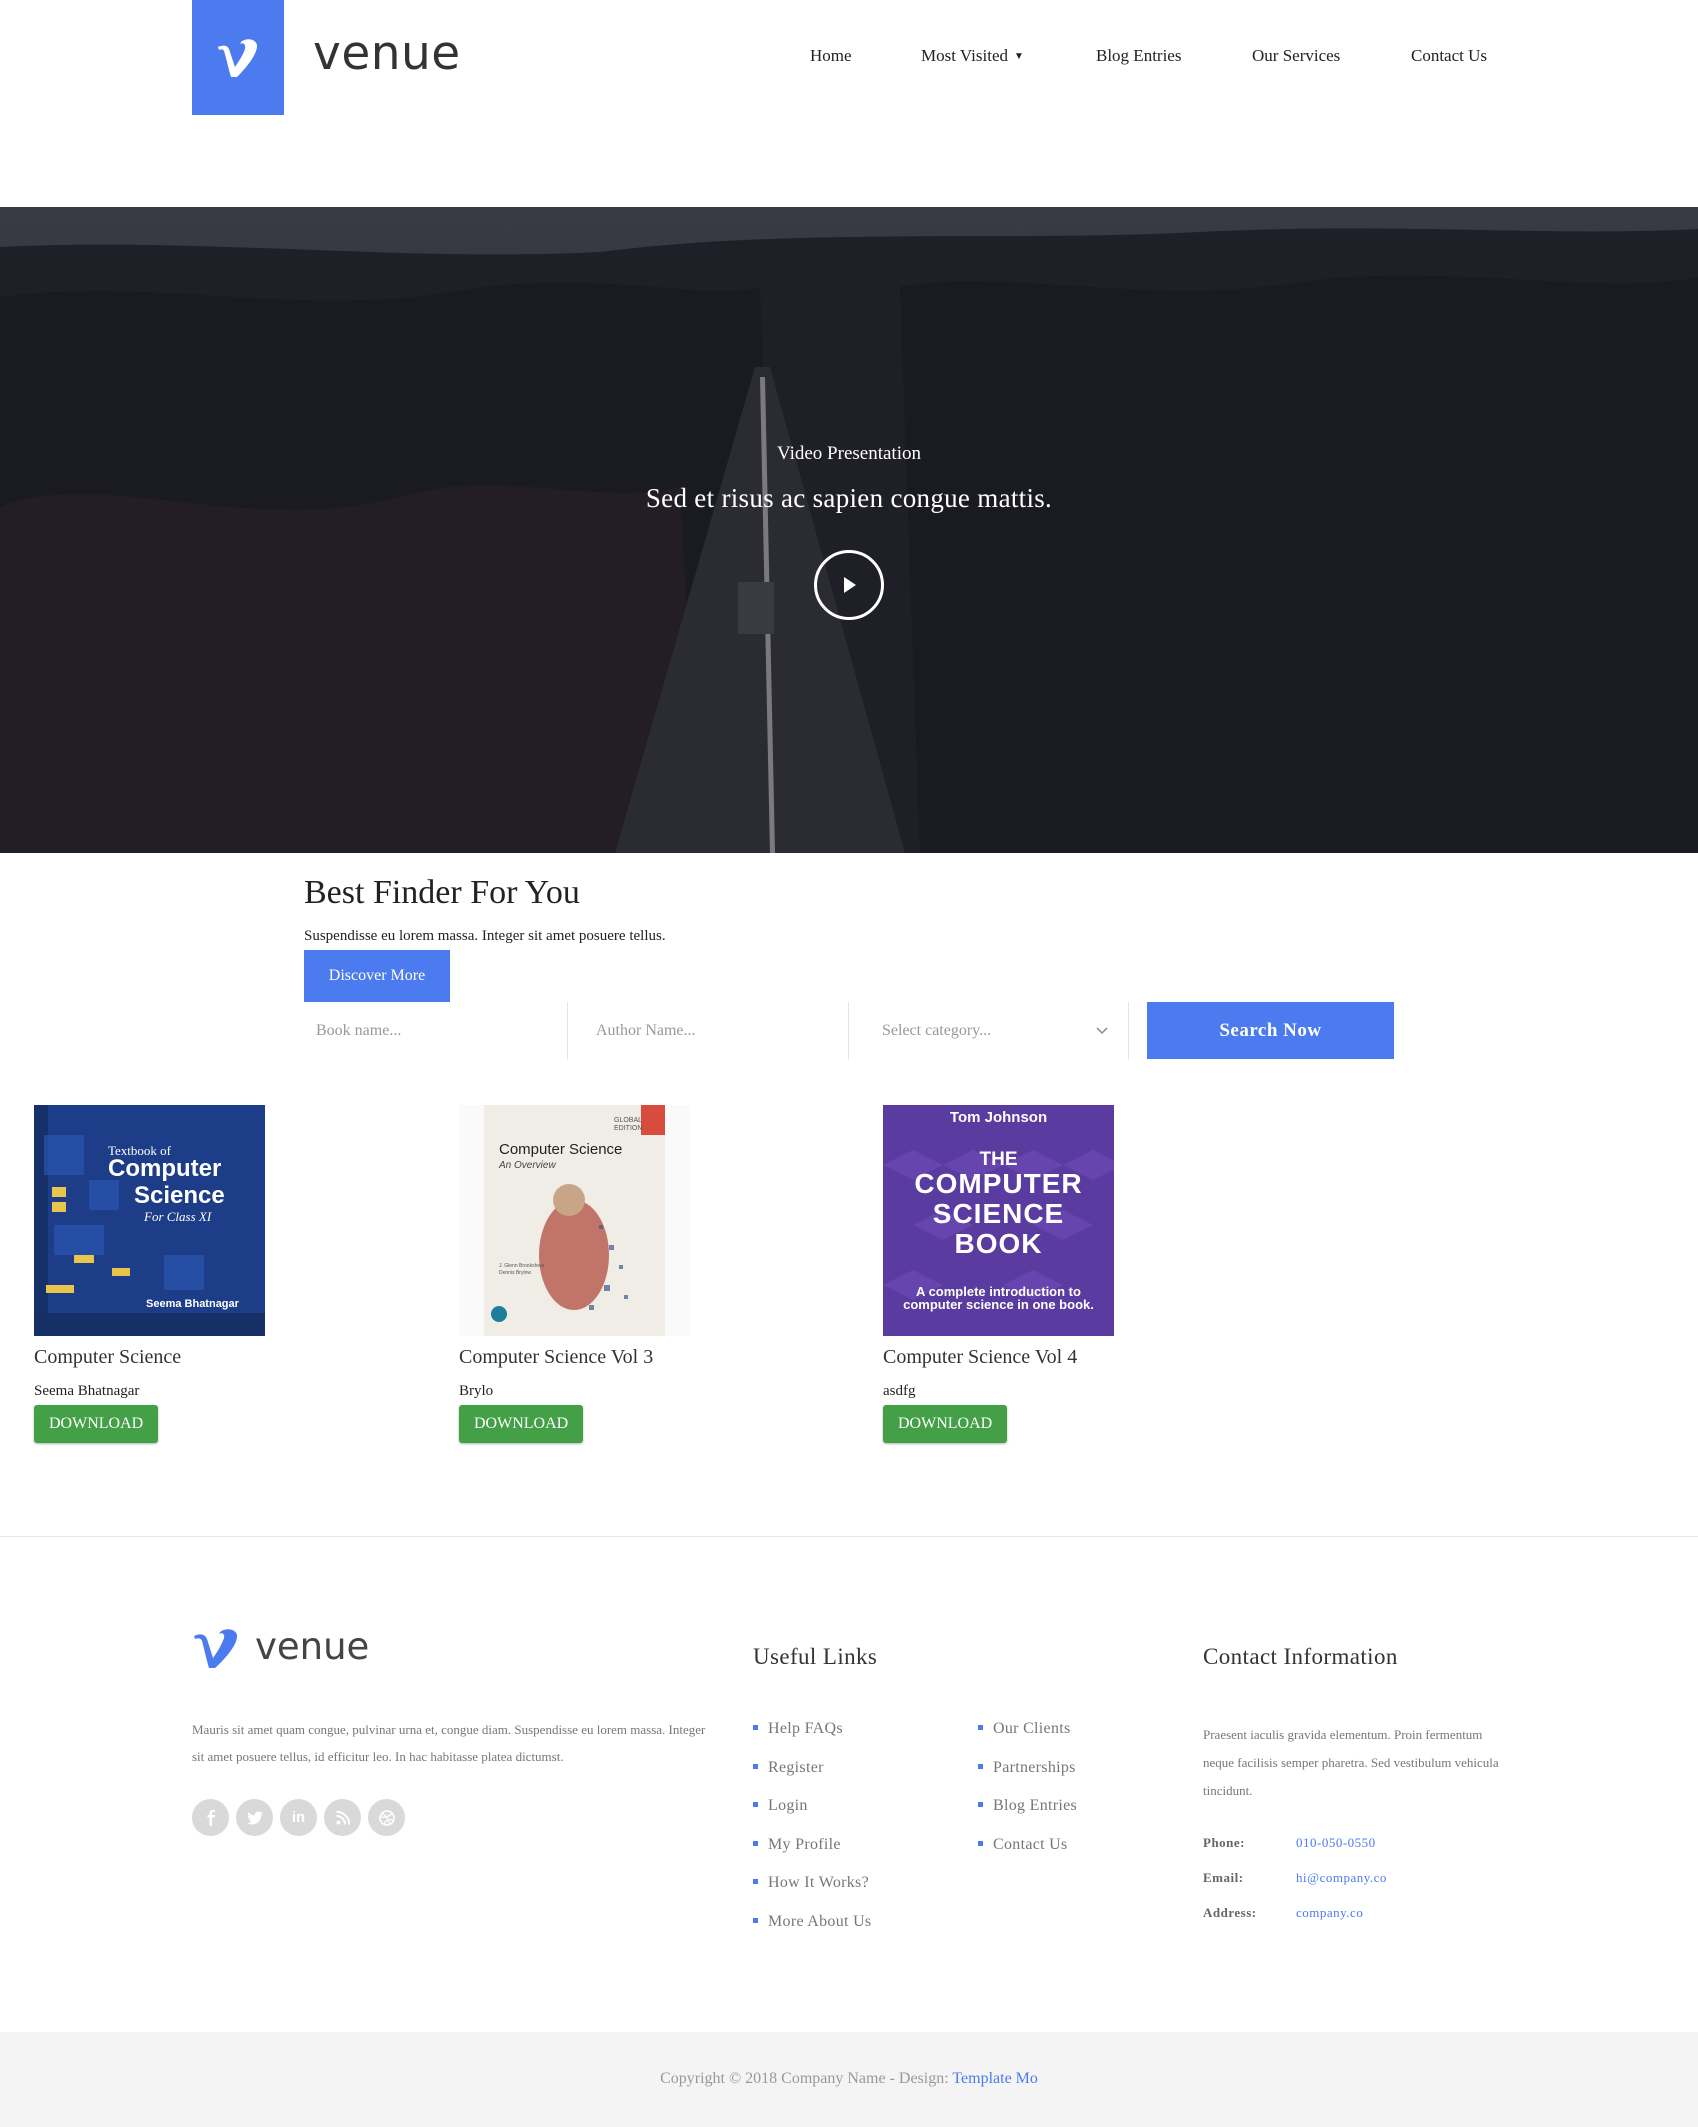 The image size is (1698, 2127). I want to click on chevron-down-icon, so click(1102, 1031).